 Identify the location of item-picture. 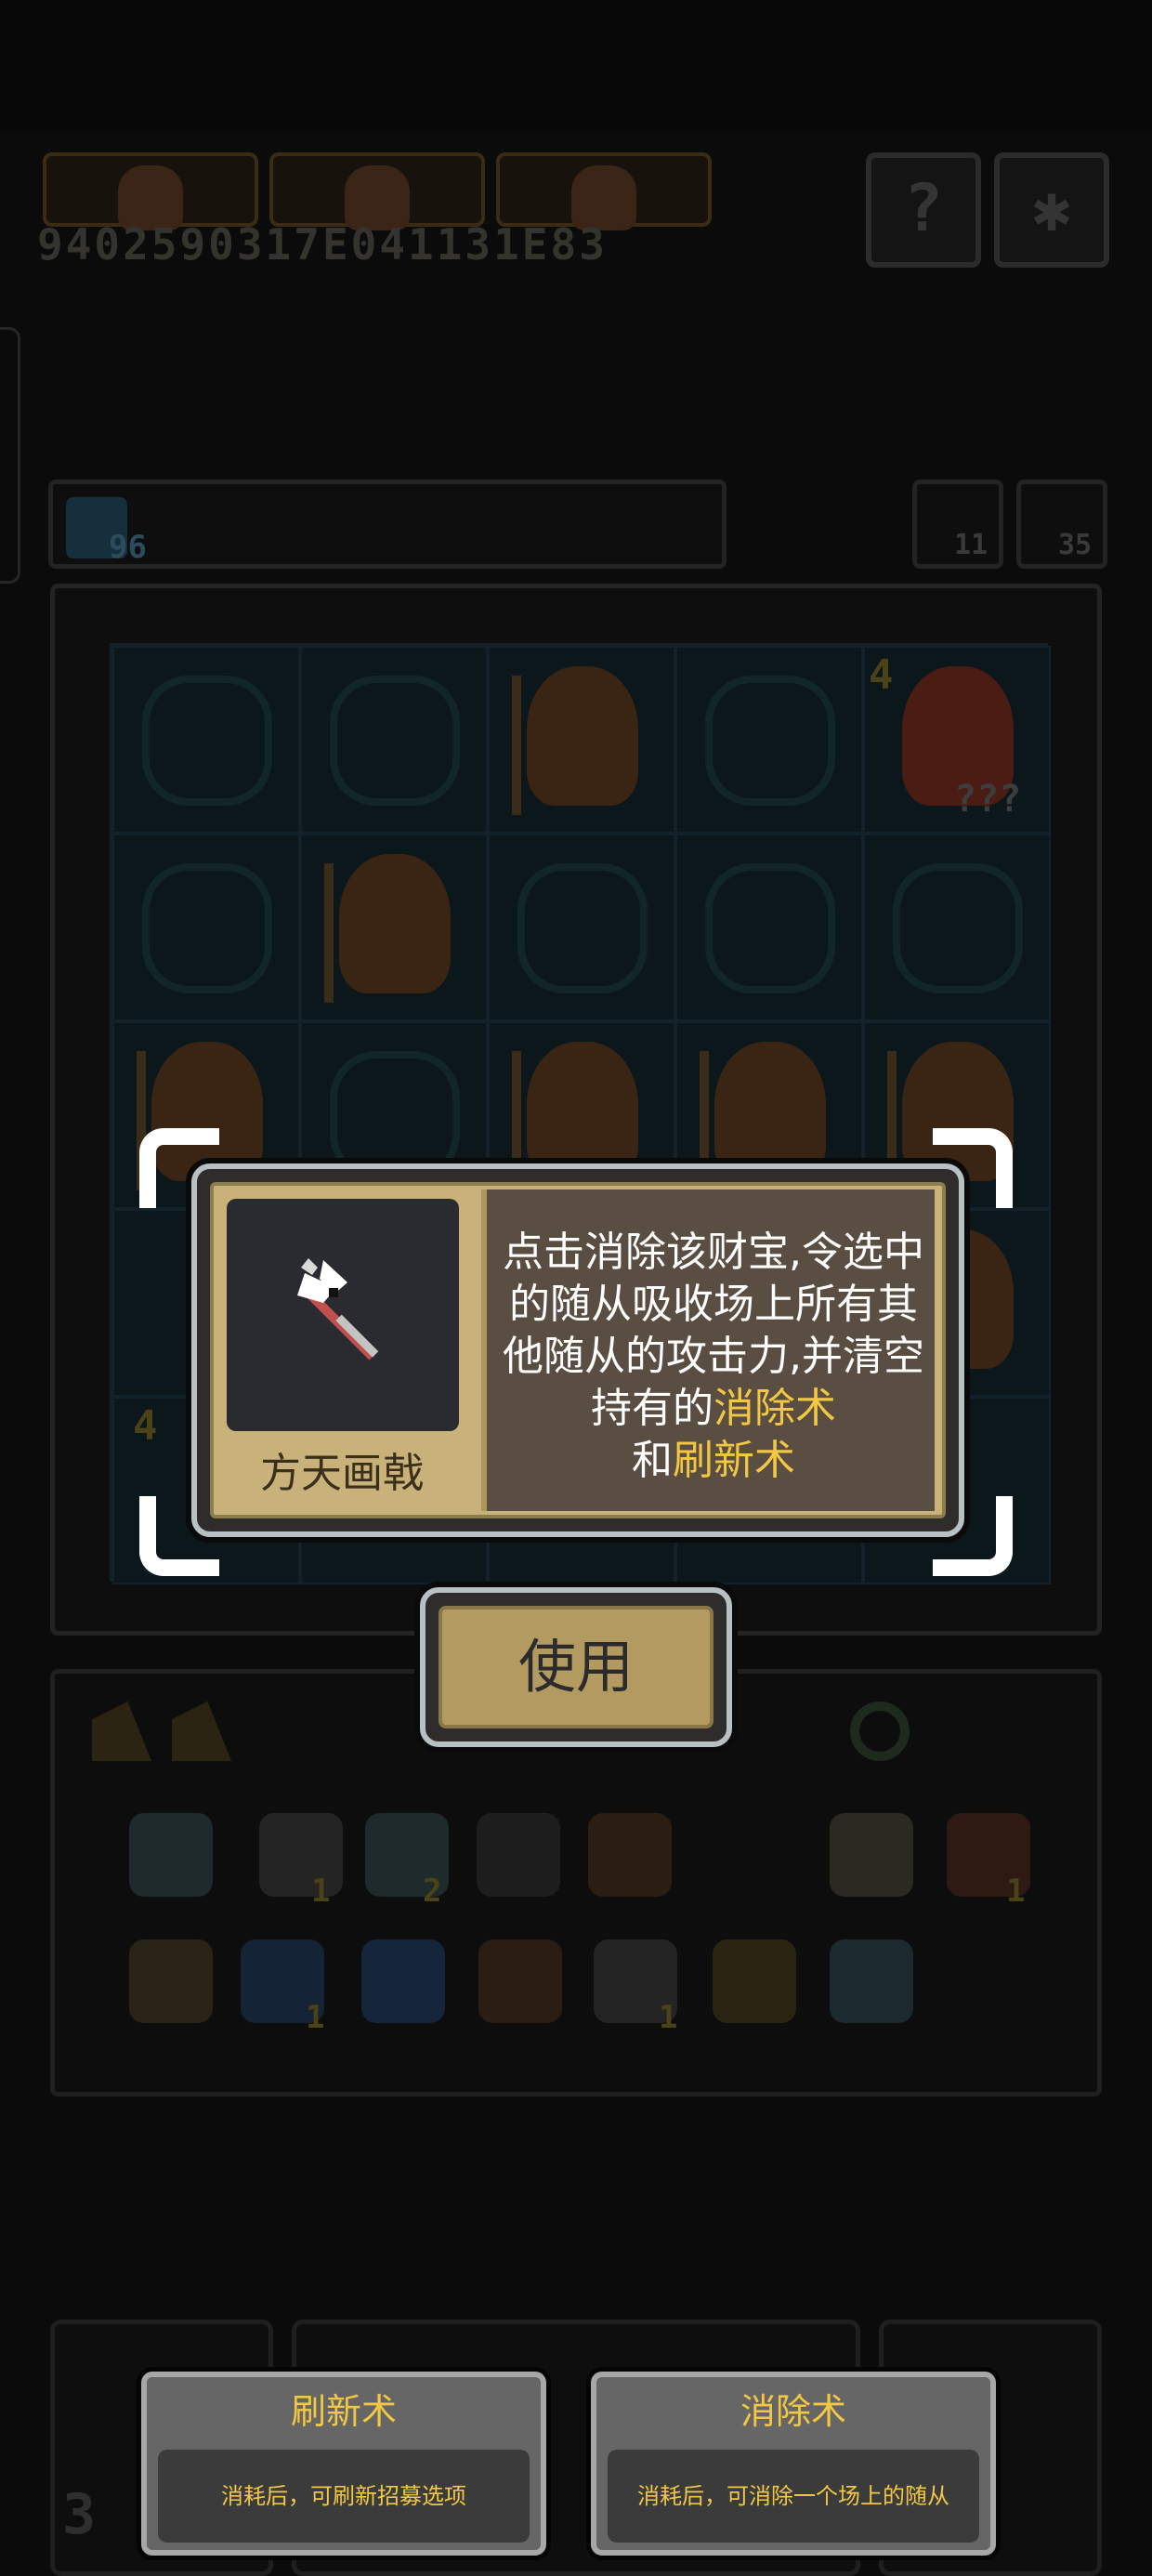
(343, 1315).